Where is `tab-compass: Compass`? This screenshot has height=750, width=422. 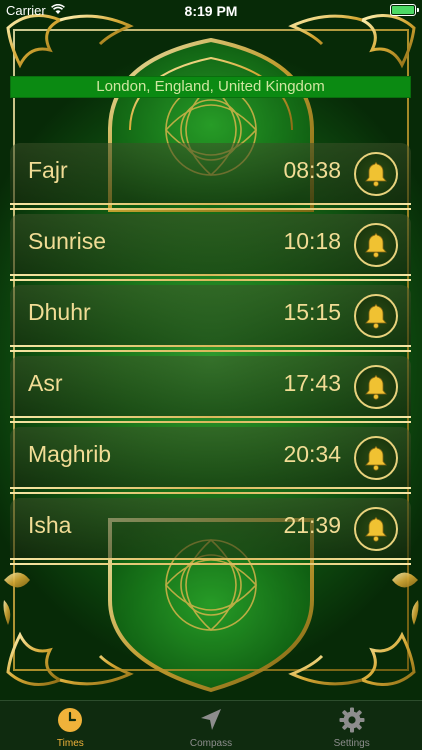 tab-compass: Compass is located at coordinates (211, 725).